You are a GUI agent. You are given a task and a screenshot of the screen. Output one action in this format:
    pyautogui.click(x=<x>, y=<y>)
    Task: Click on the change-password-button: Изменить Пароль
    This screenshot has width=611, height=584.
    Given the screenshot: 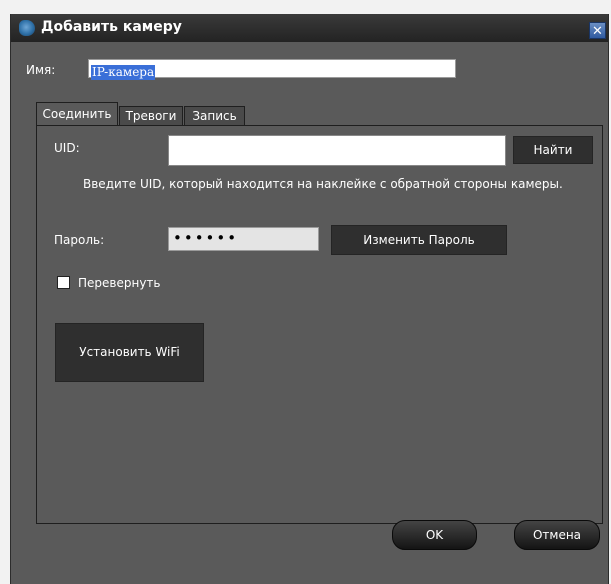 What is the action you would take?
    pyautogui.click(x=419, y=240)
    